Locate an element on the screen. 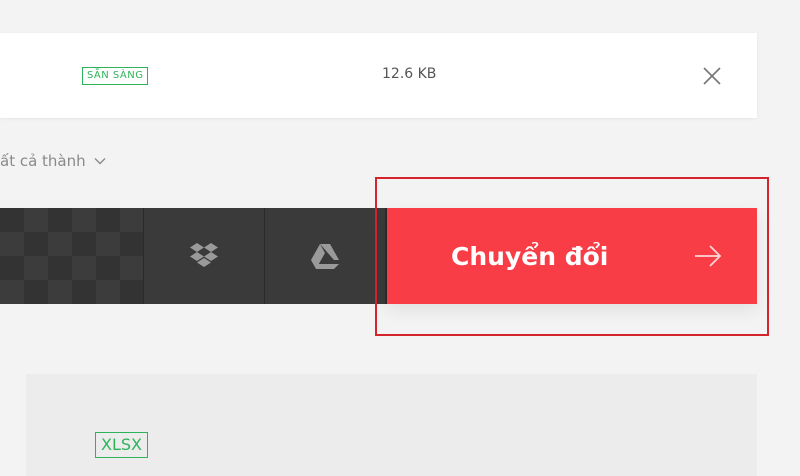 The image size is (800, 476). convert-button: Chuyển đổi is located at coordinates (572, 256).